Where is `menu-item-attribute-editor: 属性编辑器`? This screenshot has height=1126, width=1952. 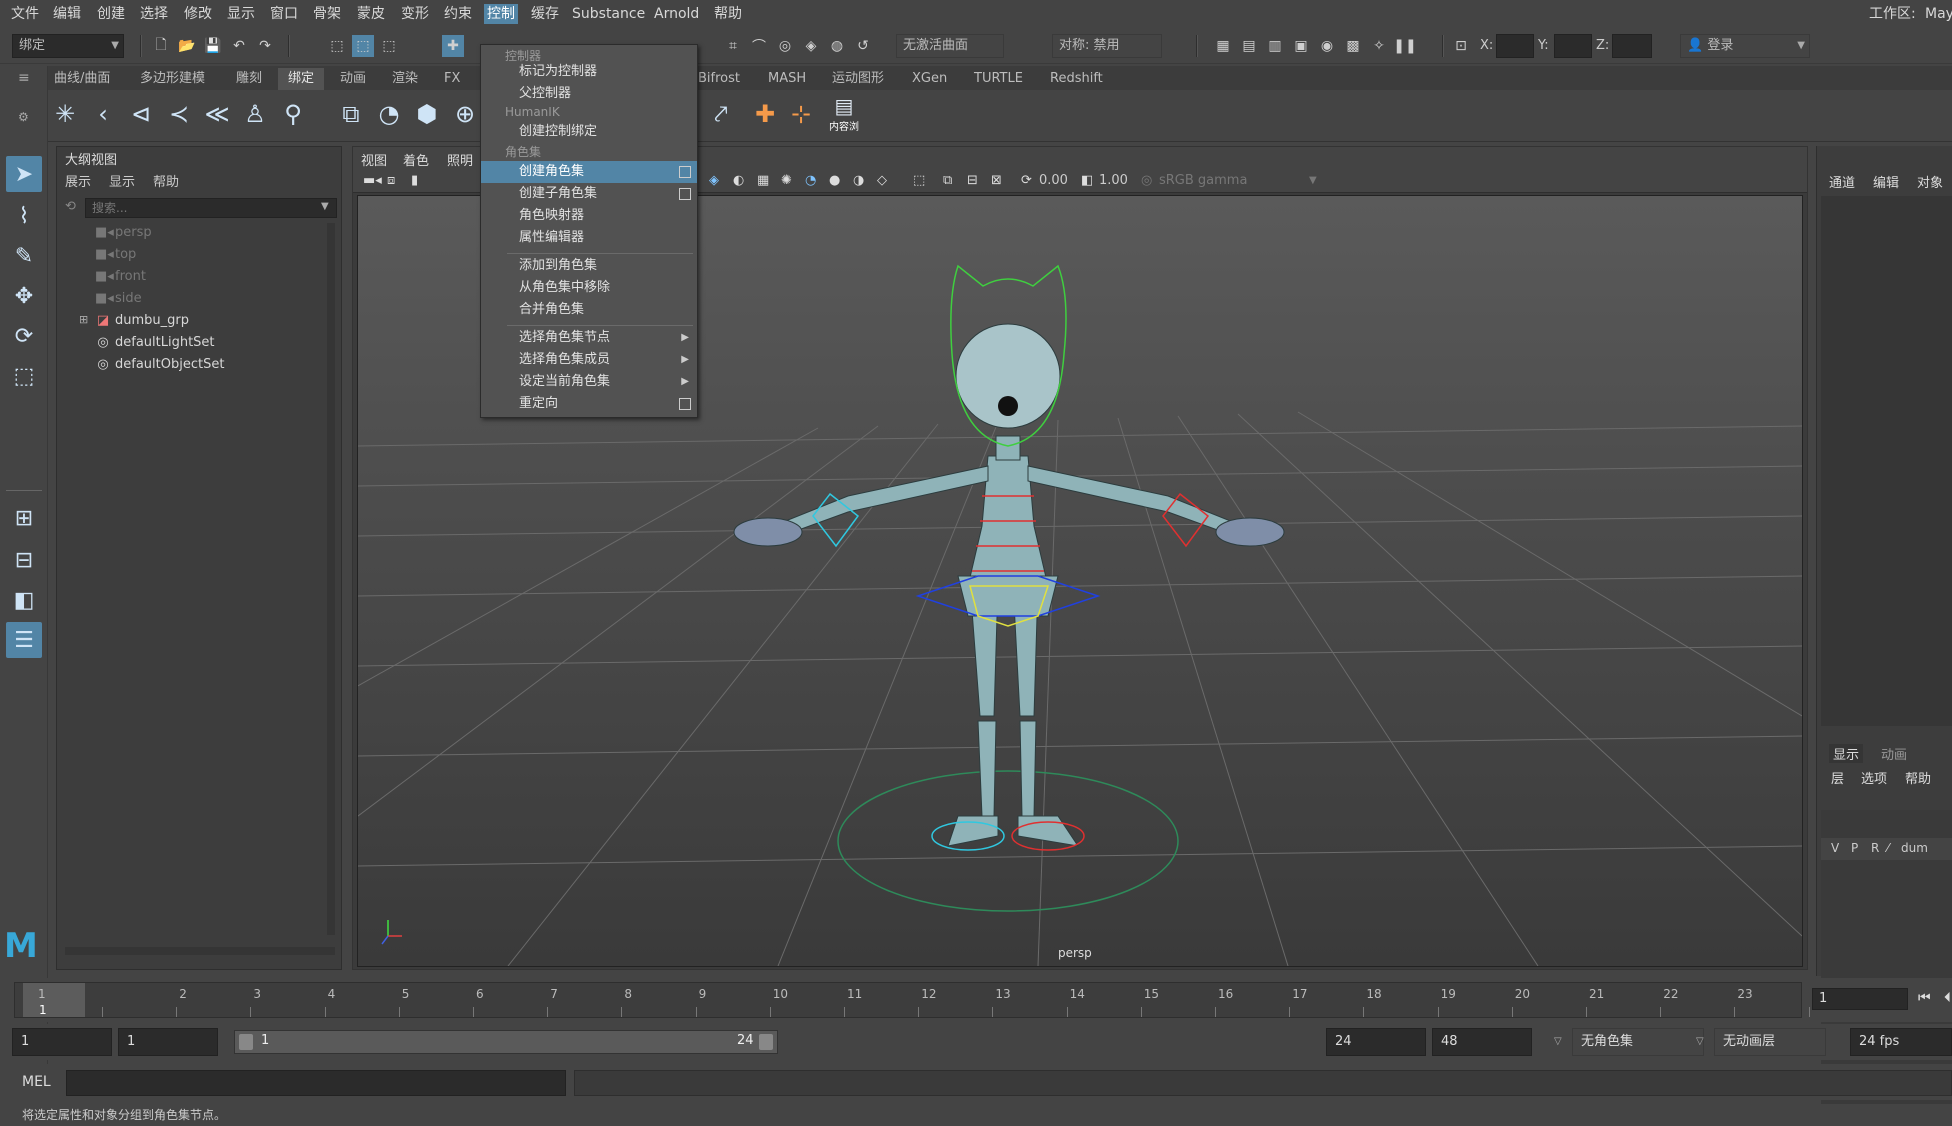
menu-item-attribute-editor: 属性编辑器 is located at coordinates (589, 238).